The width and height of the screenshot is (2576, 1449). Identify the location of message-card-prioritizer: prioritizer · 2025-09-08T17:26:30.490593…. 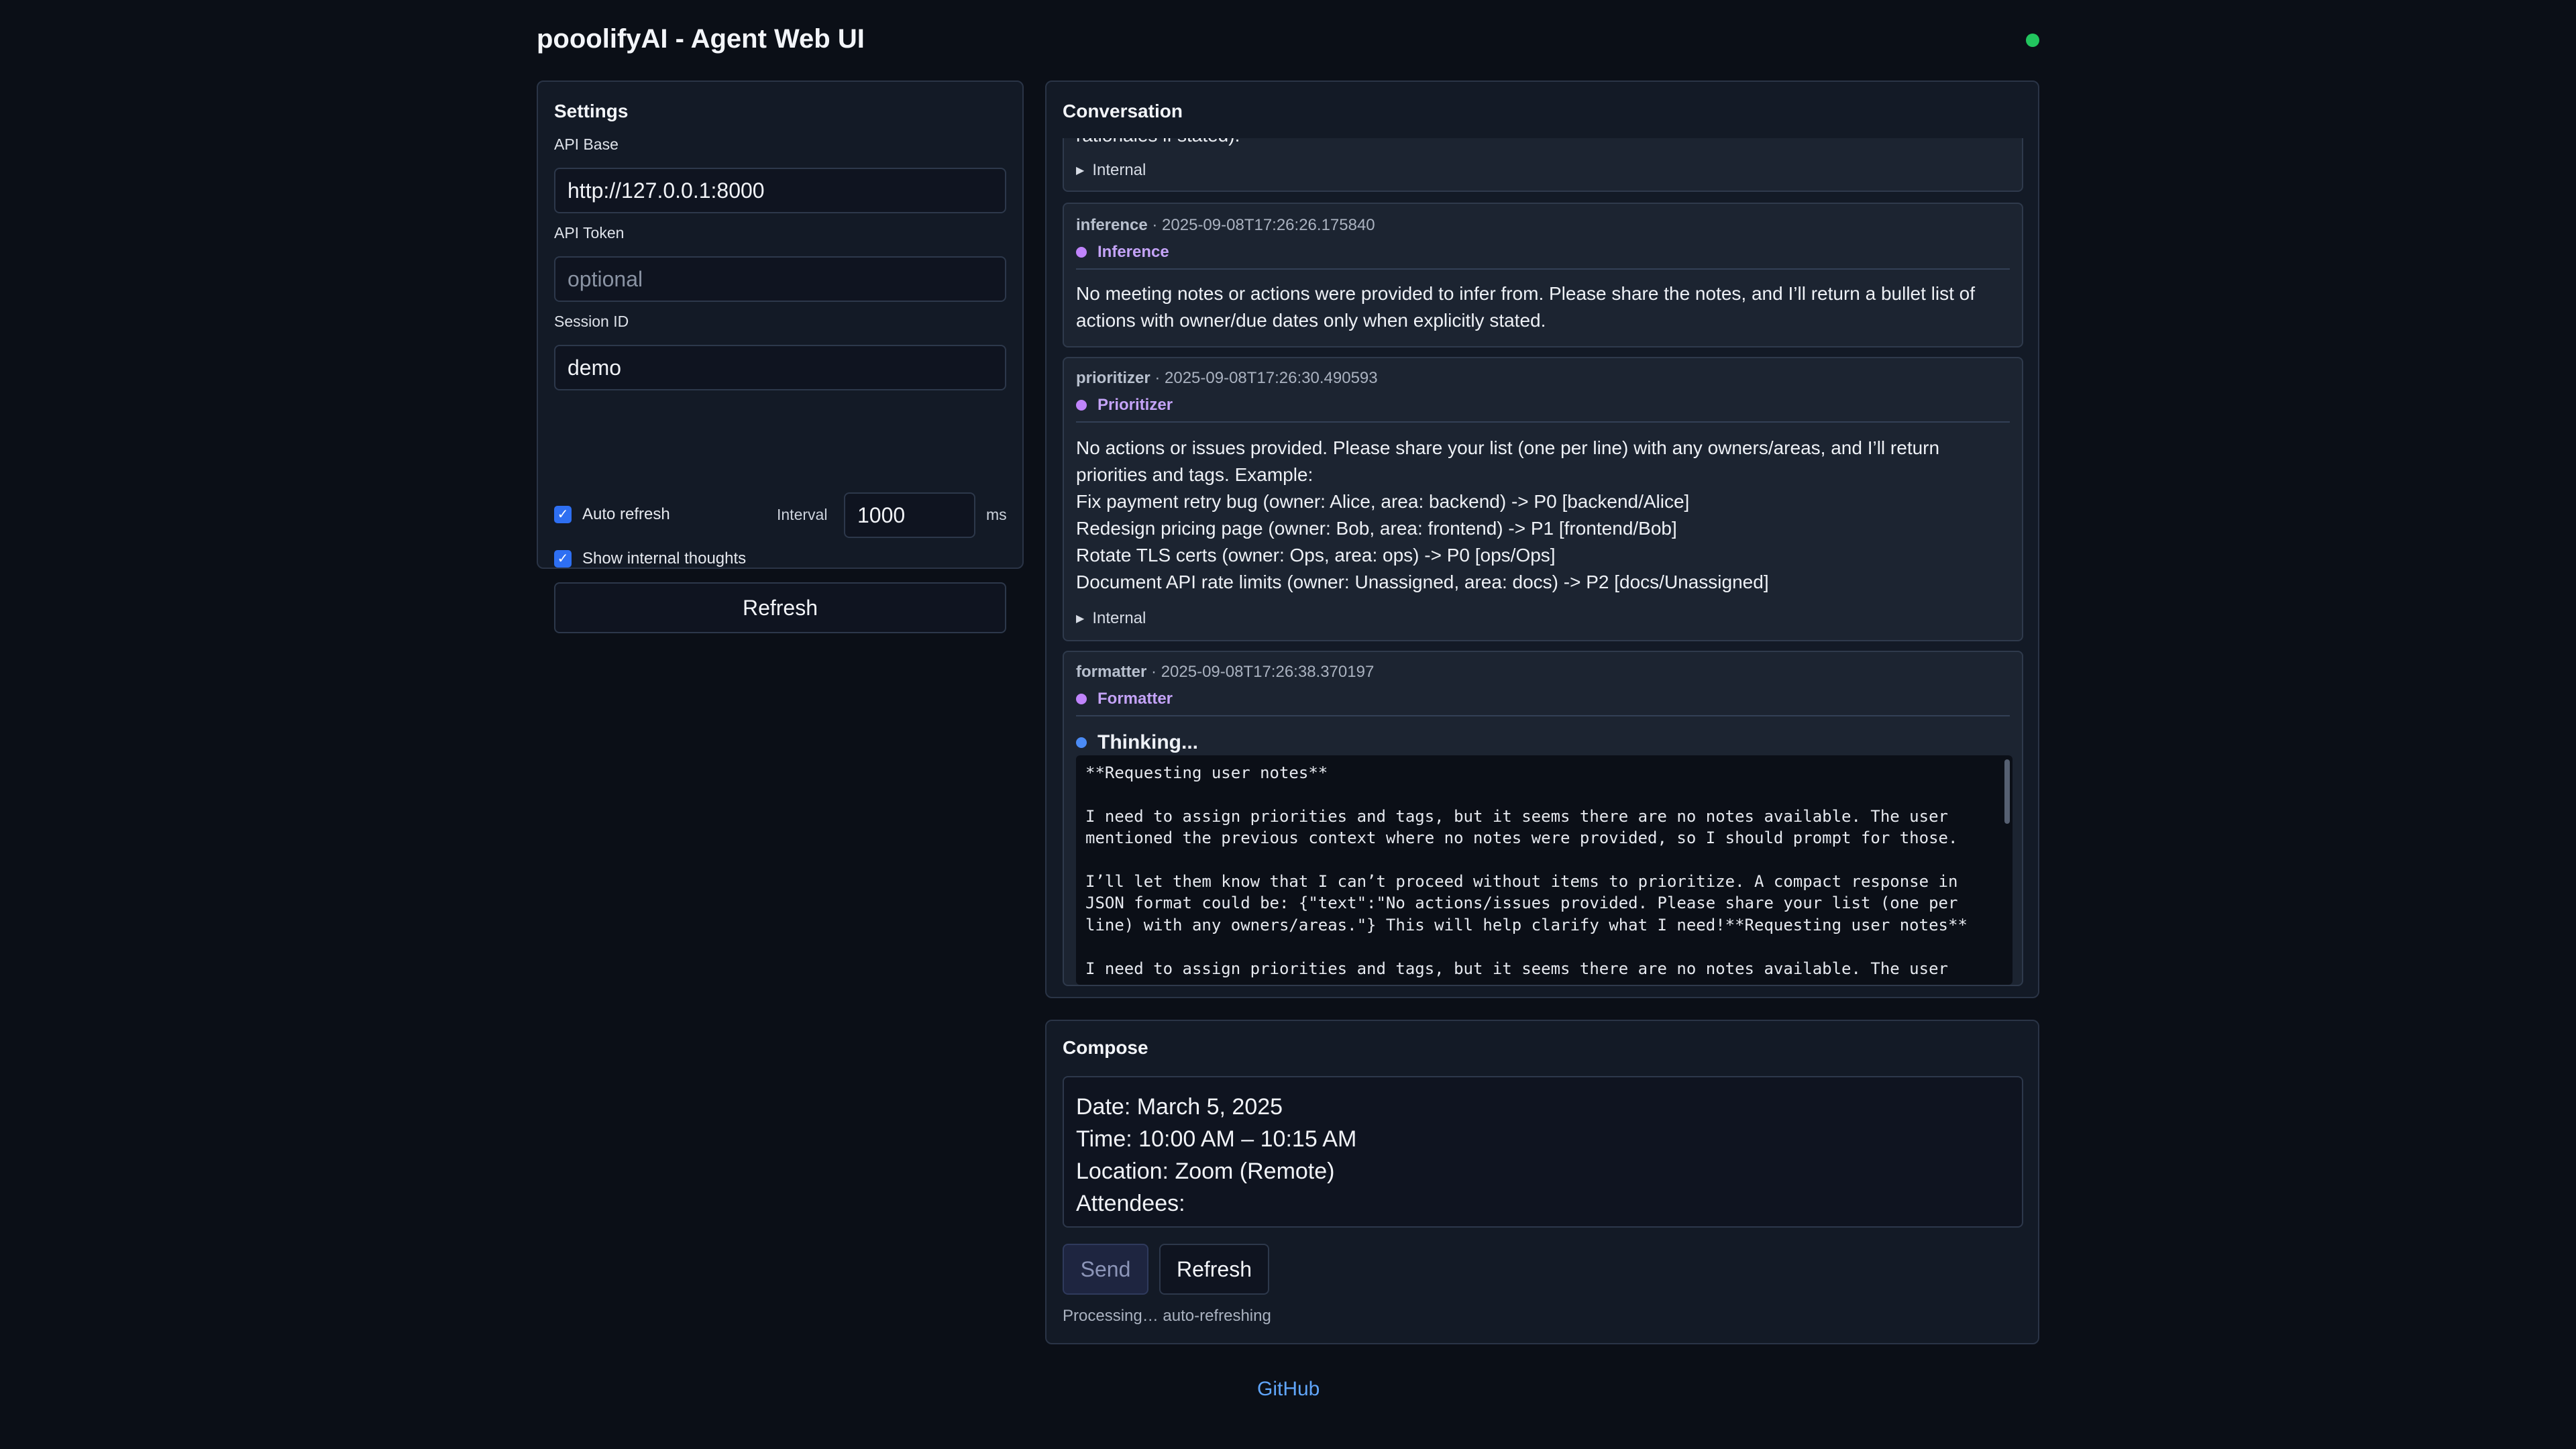
(1543, 499).